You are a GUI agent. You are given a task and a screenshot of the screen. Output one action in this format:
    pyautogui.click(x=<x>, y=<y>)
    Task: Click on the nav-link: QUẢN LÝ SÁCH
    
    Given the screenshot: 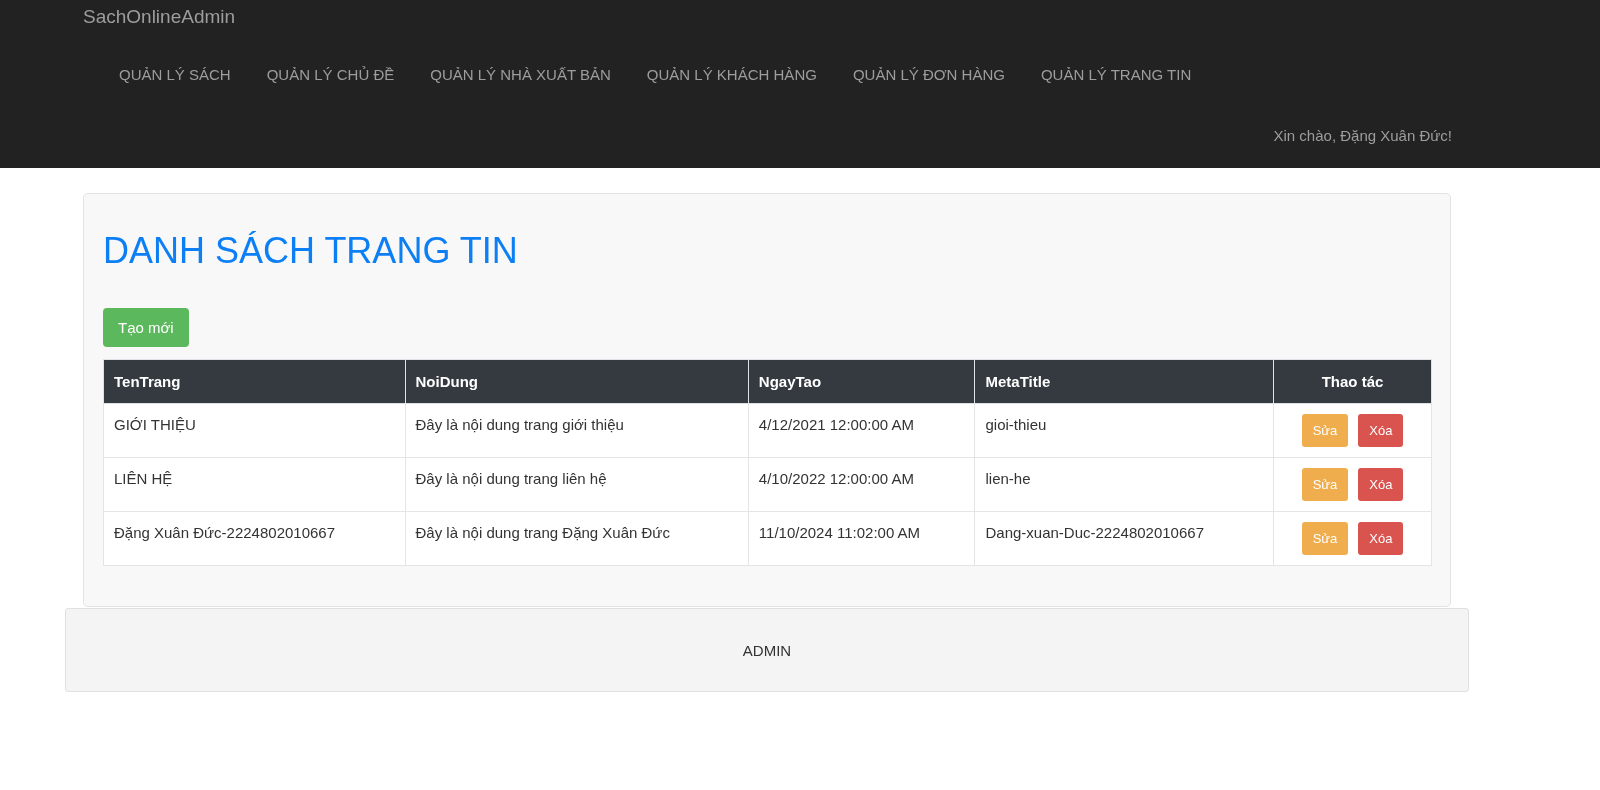 What is the action you would take?
    pyautogui.click(x=175, y=74)
    